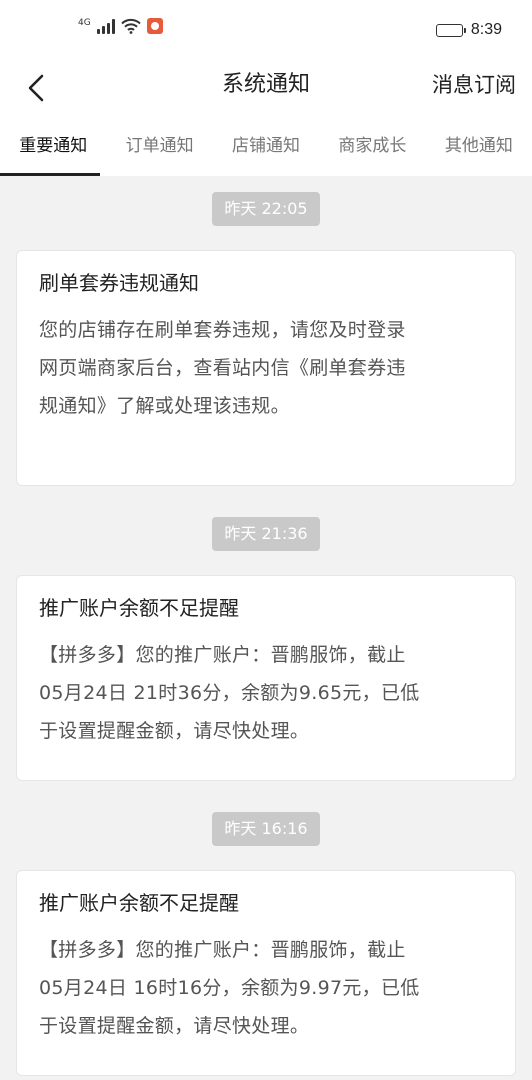  What do you see at coordinates (229, 988) in the screenshot?
I see `notification-body-line: 05月24日 16时16分，余额为9.97元，已低` at bounding box center [229, 988].